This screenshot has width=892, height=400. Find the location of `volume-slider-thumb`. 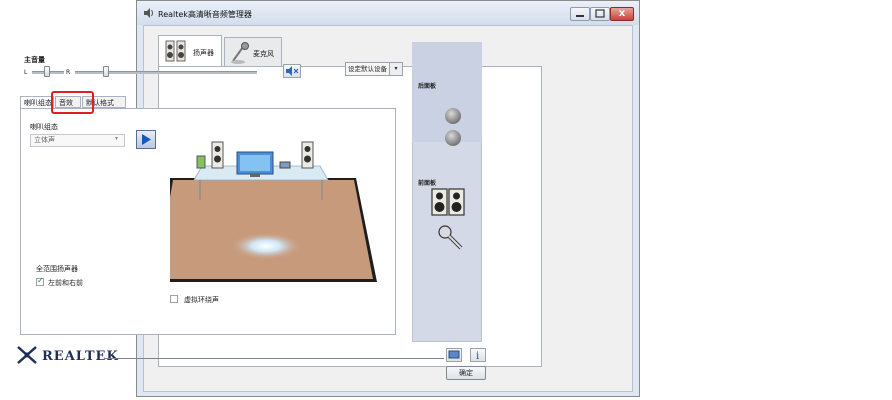

volume-slider-thumb is located at coordinates (106, 71).